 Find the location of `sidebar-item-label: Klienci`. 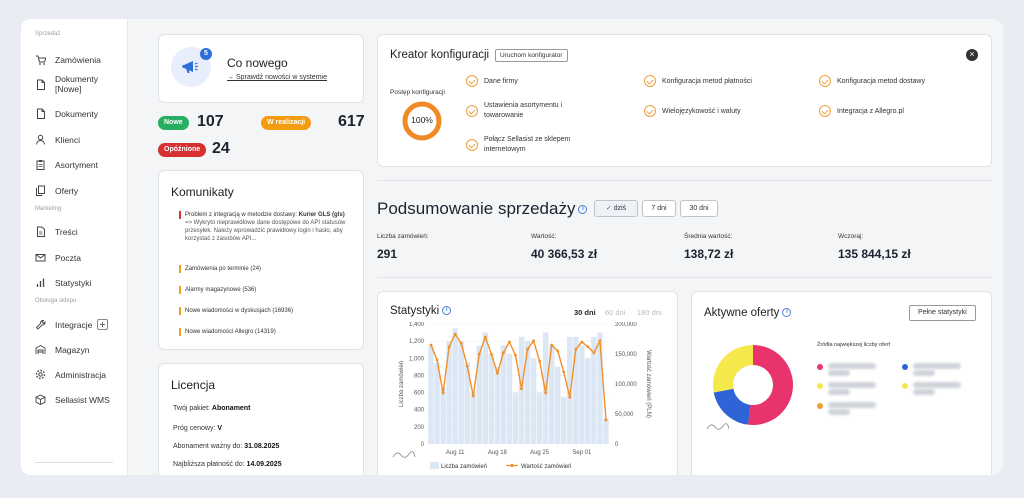

sidebar-item-label: Klienci is located at coordinates (68, 139).